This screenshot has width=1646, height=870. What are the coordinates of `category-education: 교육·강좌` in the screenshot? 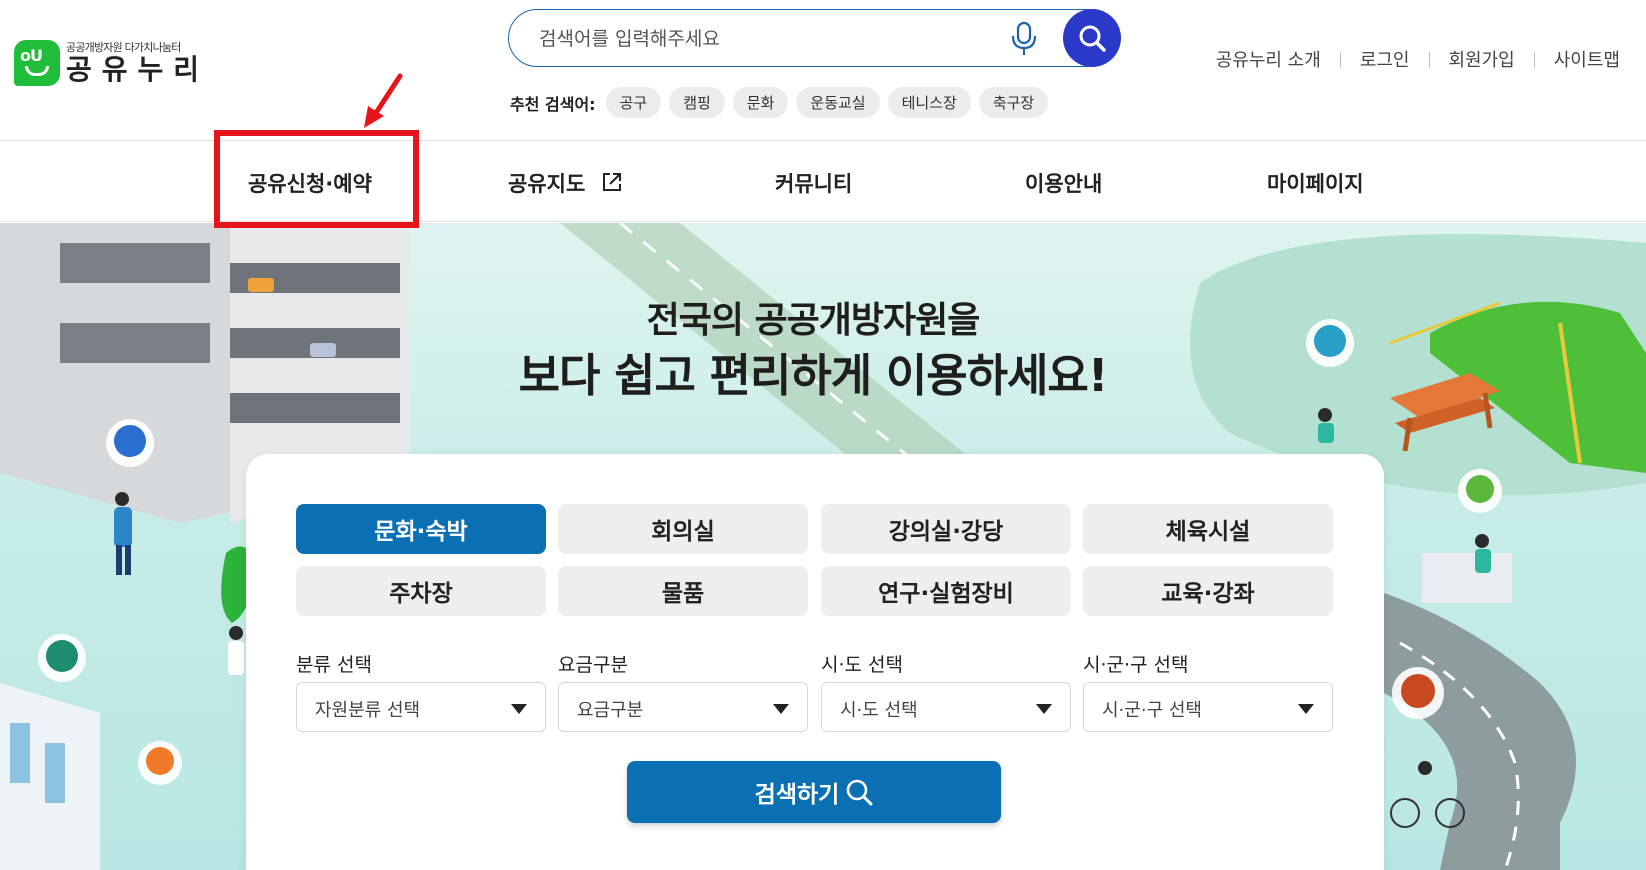 It's located at (1208, 591).